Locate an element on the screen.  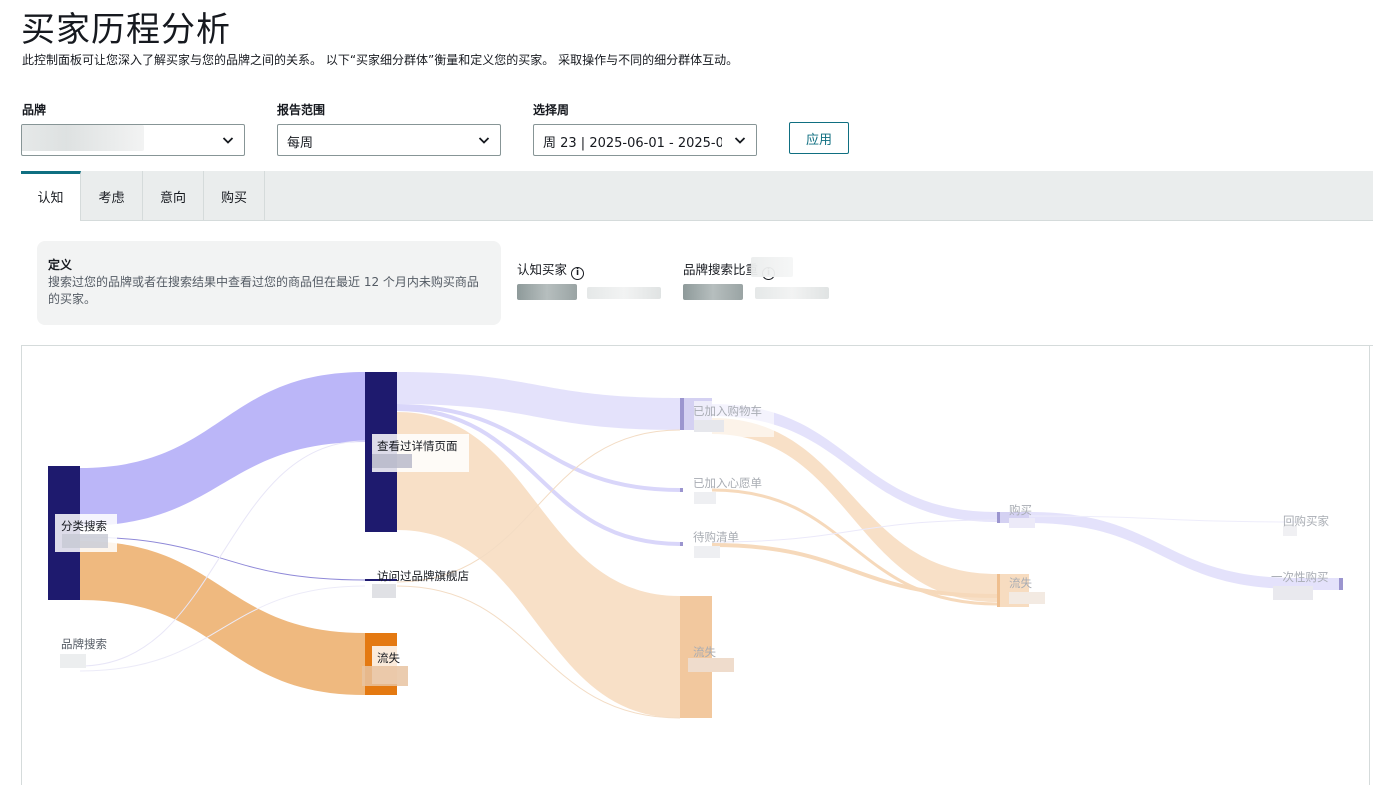
redacted-brand-name is located at coordinates (83, 138).